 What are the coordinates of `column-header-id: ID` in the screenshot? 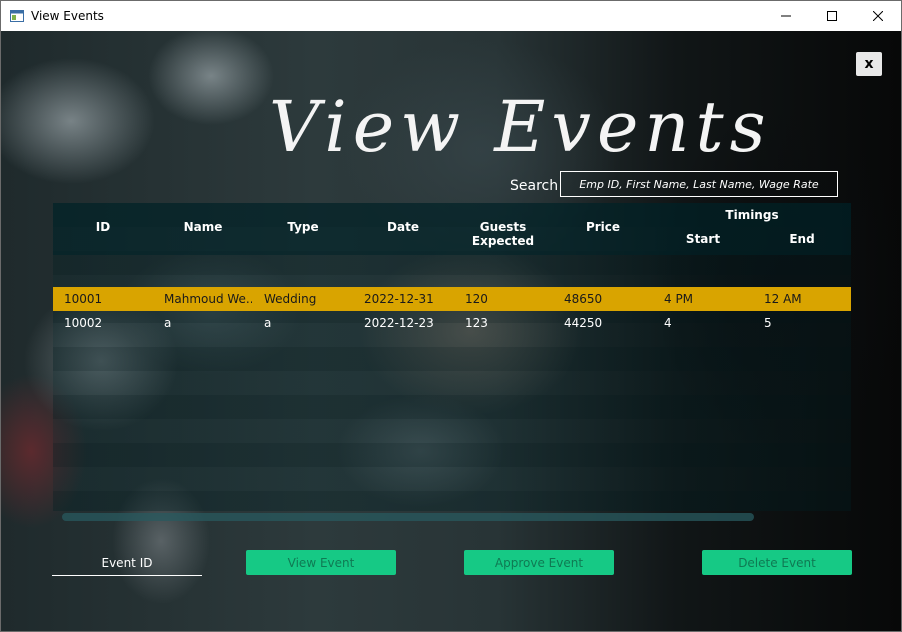 It's located at (103, 227).